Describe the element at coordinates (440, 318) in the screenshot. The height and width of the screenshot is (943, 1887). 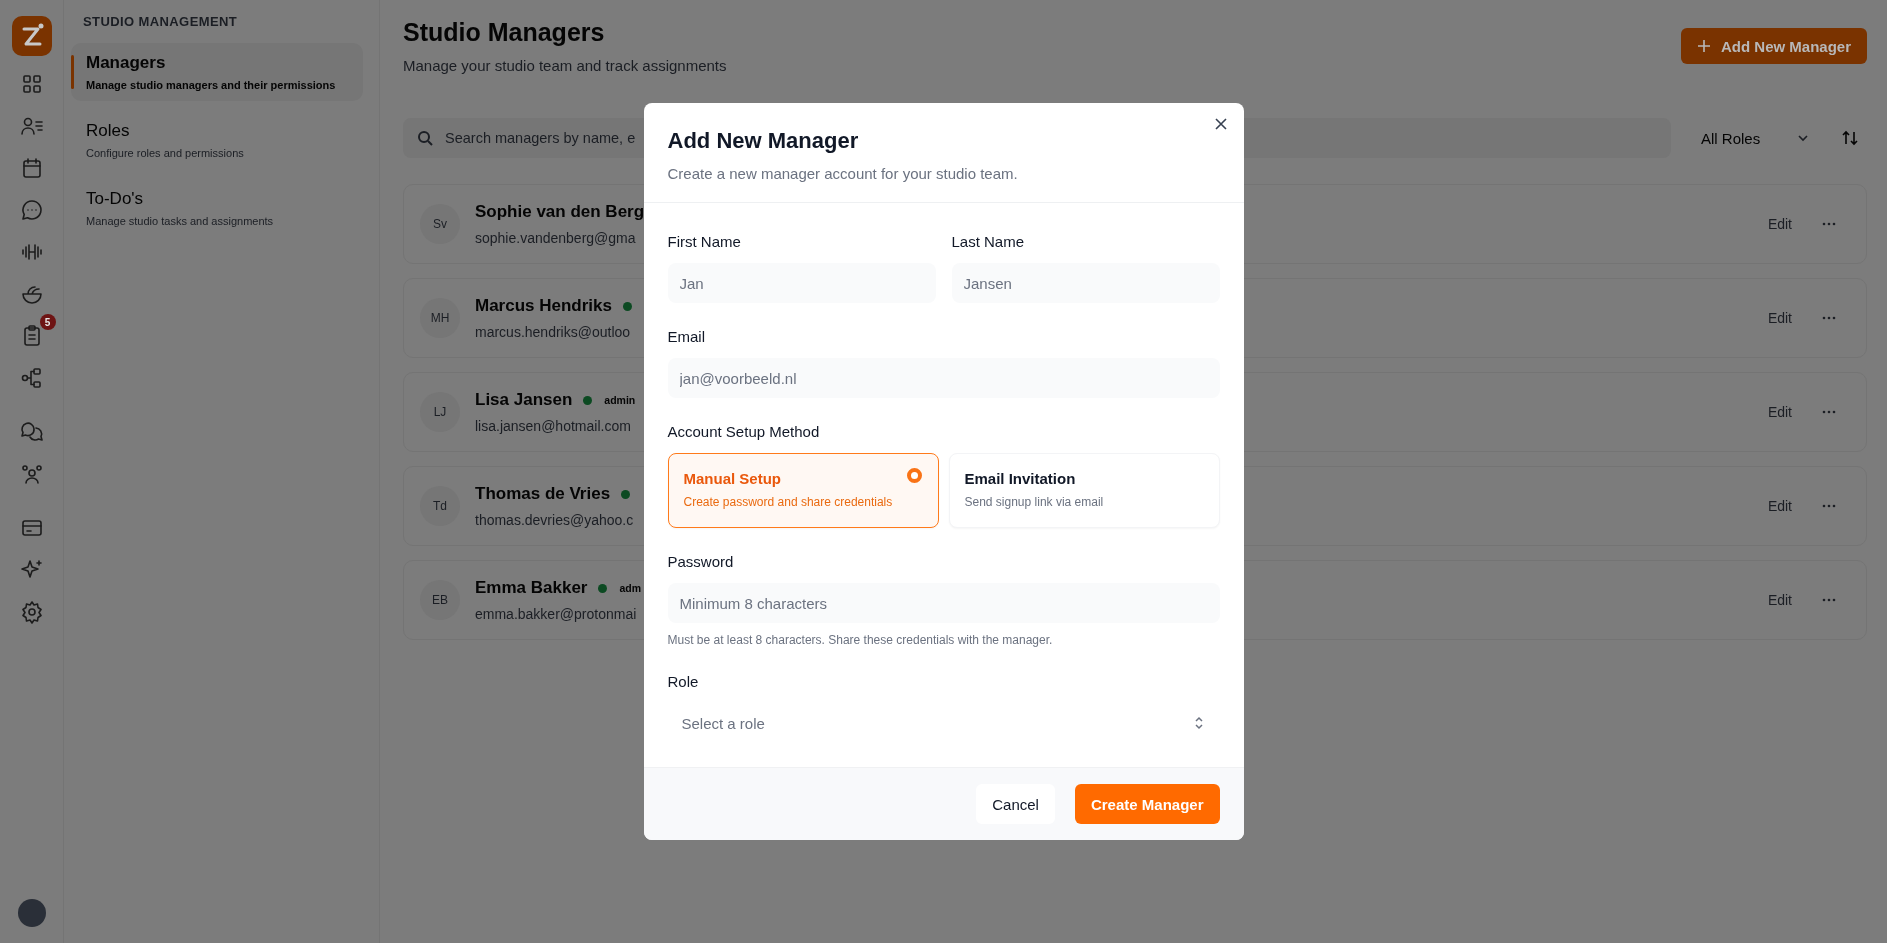
I see `avatar-initials: MH` at that location.